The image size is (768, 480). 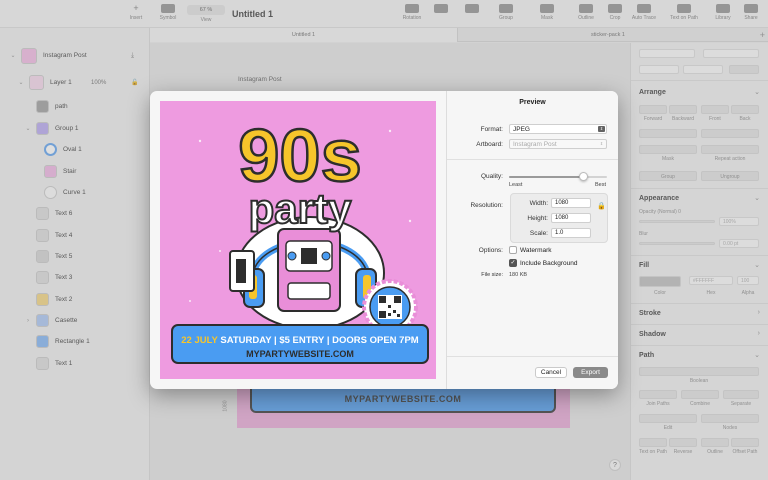 I want to click on filesize-label: File size:, so click(x=492, y=275).